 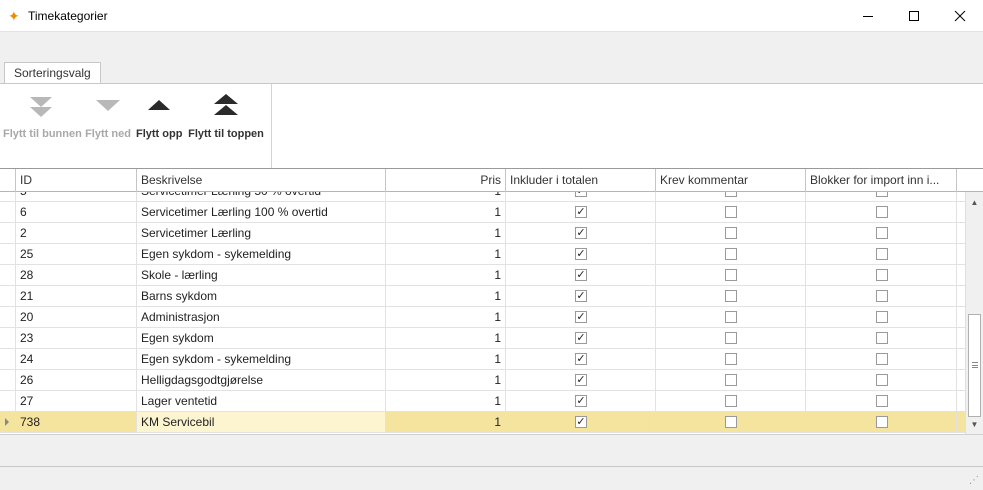 What do you see at coordinates (261, 317) in the screenshot?
I see `cell-description: Administrasjon` at bounding box center [261, 317].